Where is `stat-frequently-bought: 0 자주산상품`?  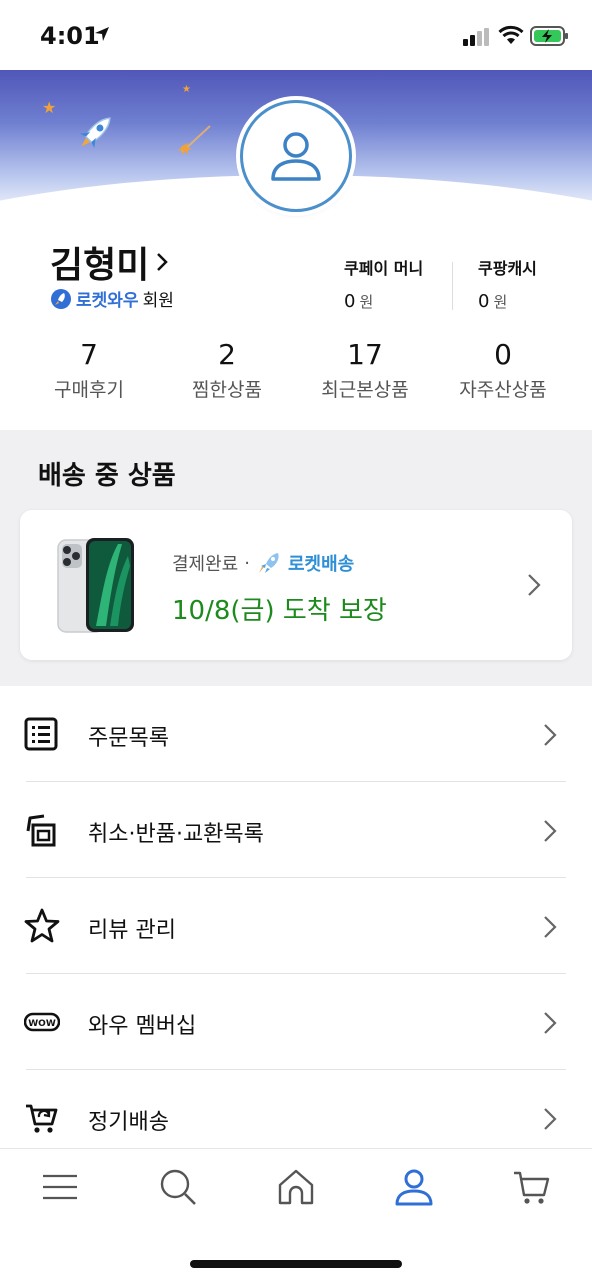 stat-frequently-bought: 0 자주산상품 is located at coordinates (503, 370).